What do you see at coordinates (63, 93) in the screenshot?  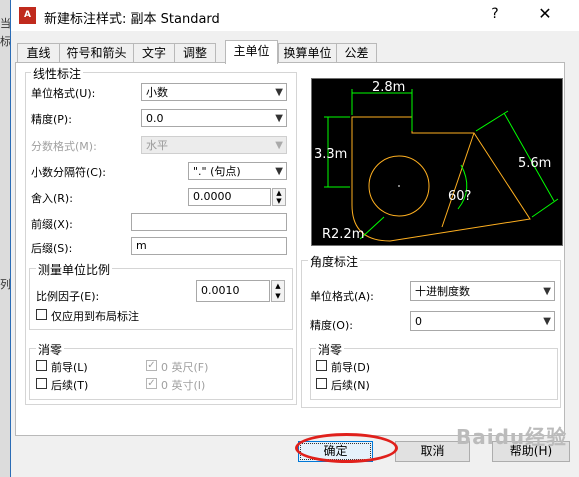 I see `unit-format-label: 单位格式(U):` at bounding box center [63, 93].